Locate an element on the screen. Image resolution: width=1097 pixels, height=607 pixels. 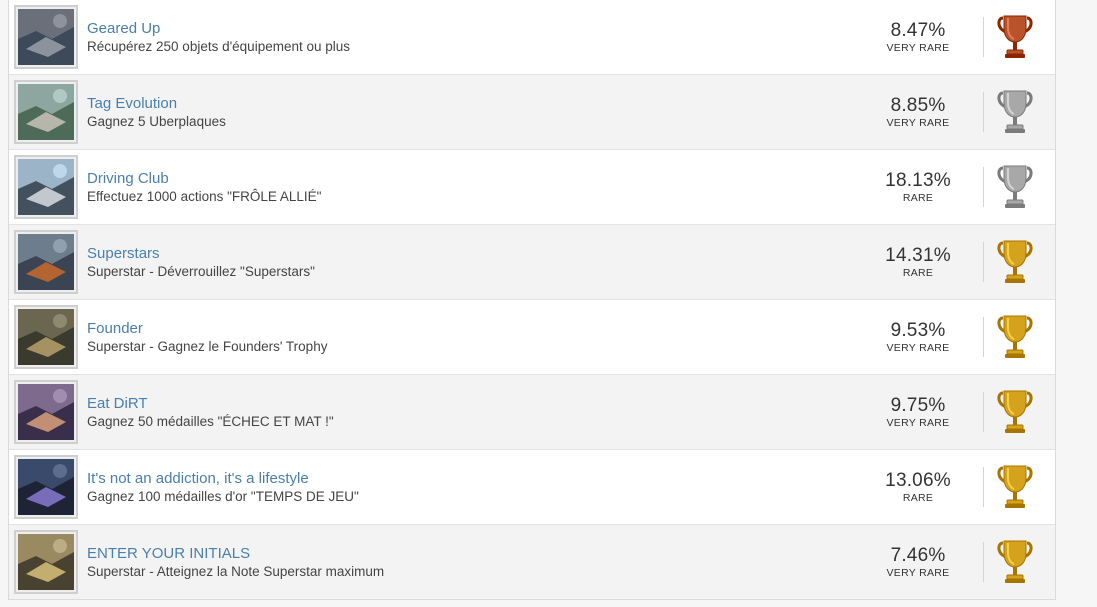
achievement-title: It's not an addiction, it's a lifestyle is located at coordinates (480, 479).